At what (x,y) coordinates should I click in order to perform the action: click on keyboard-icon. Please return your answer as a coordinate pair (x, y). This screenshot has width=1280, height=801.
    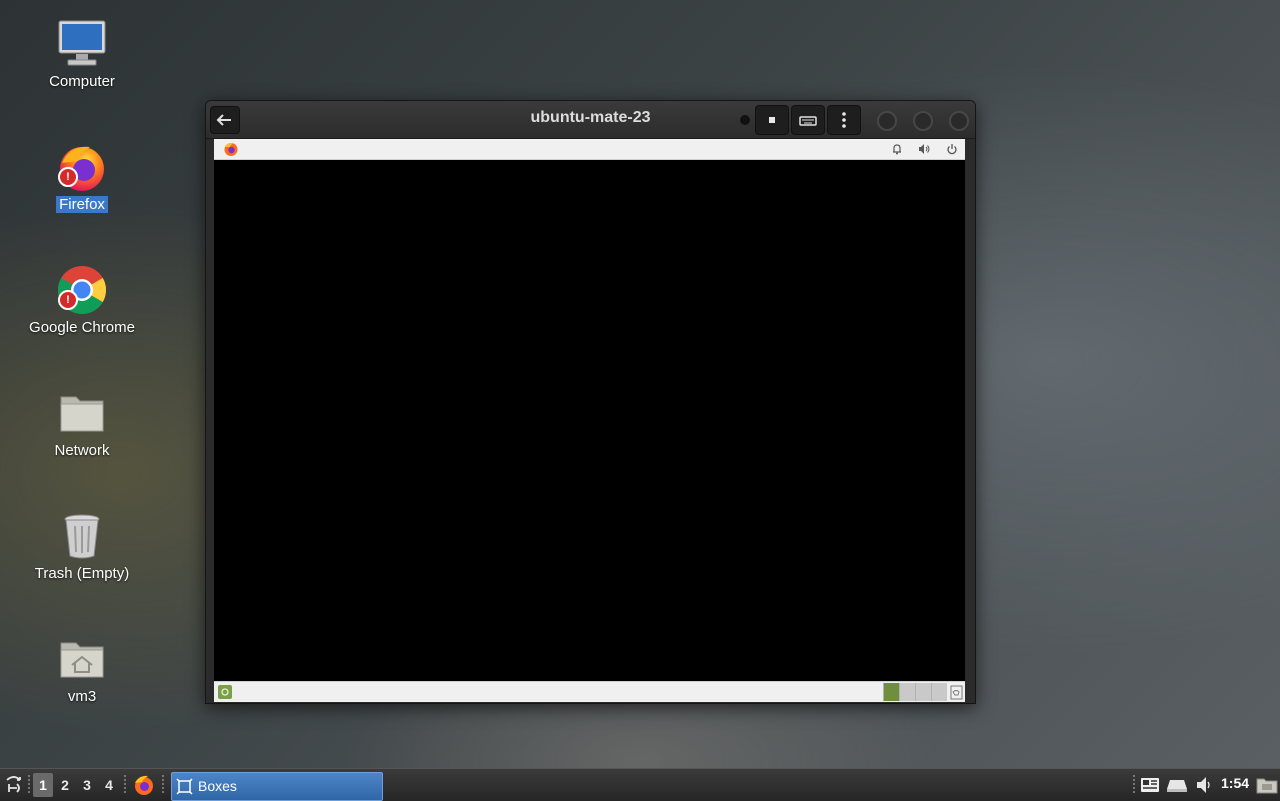
    Looking at the image, I should click on (808, 121).